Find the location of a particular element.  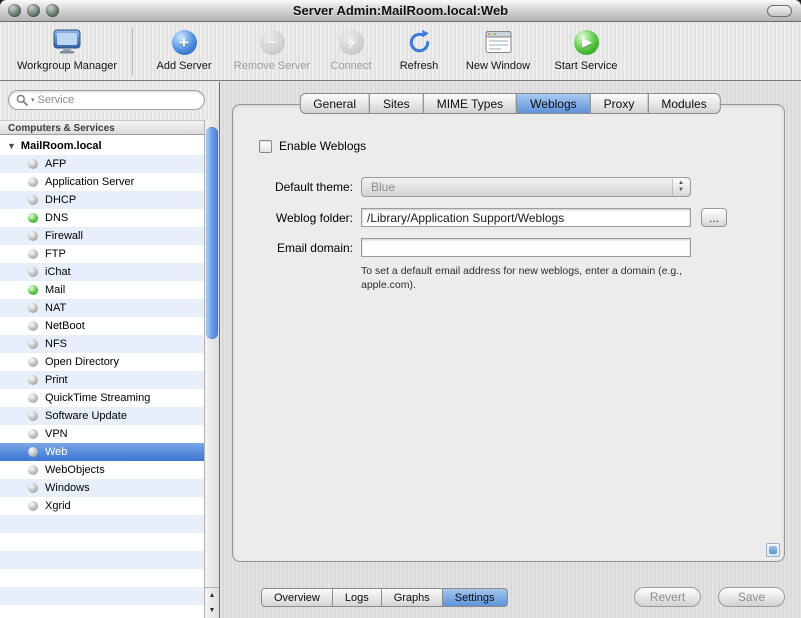

scrollbar-thumb is located at coordinates (212, 233).